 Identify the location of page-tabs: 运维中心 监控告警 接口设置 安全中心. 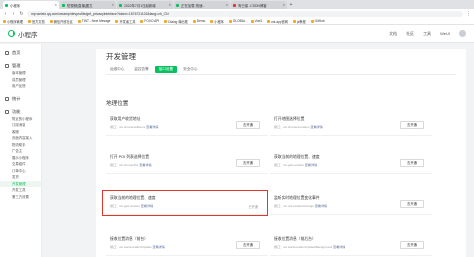
(154, 69).